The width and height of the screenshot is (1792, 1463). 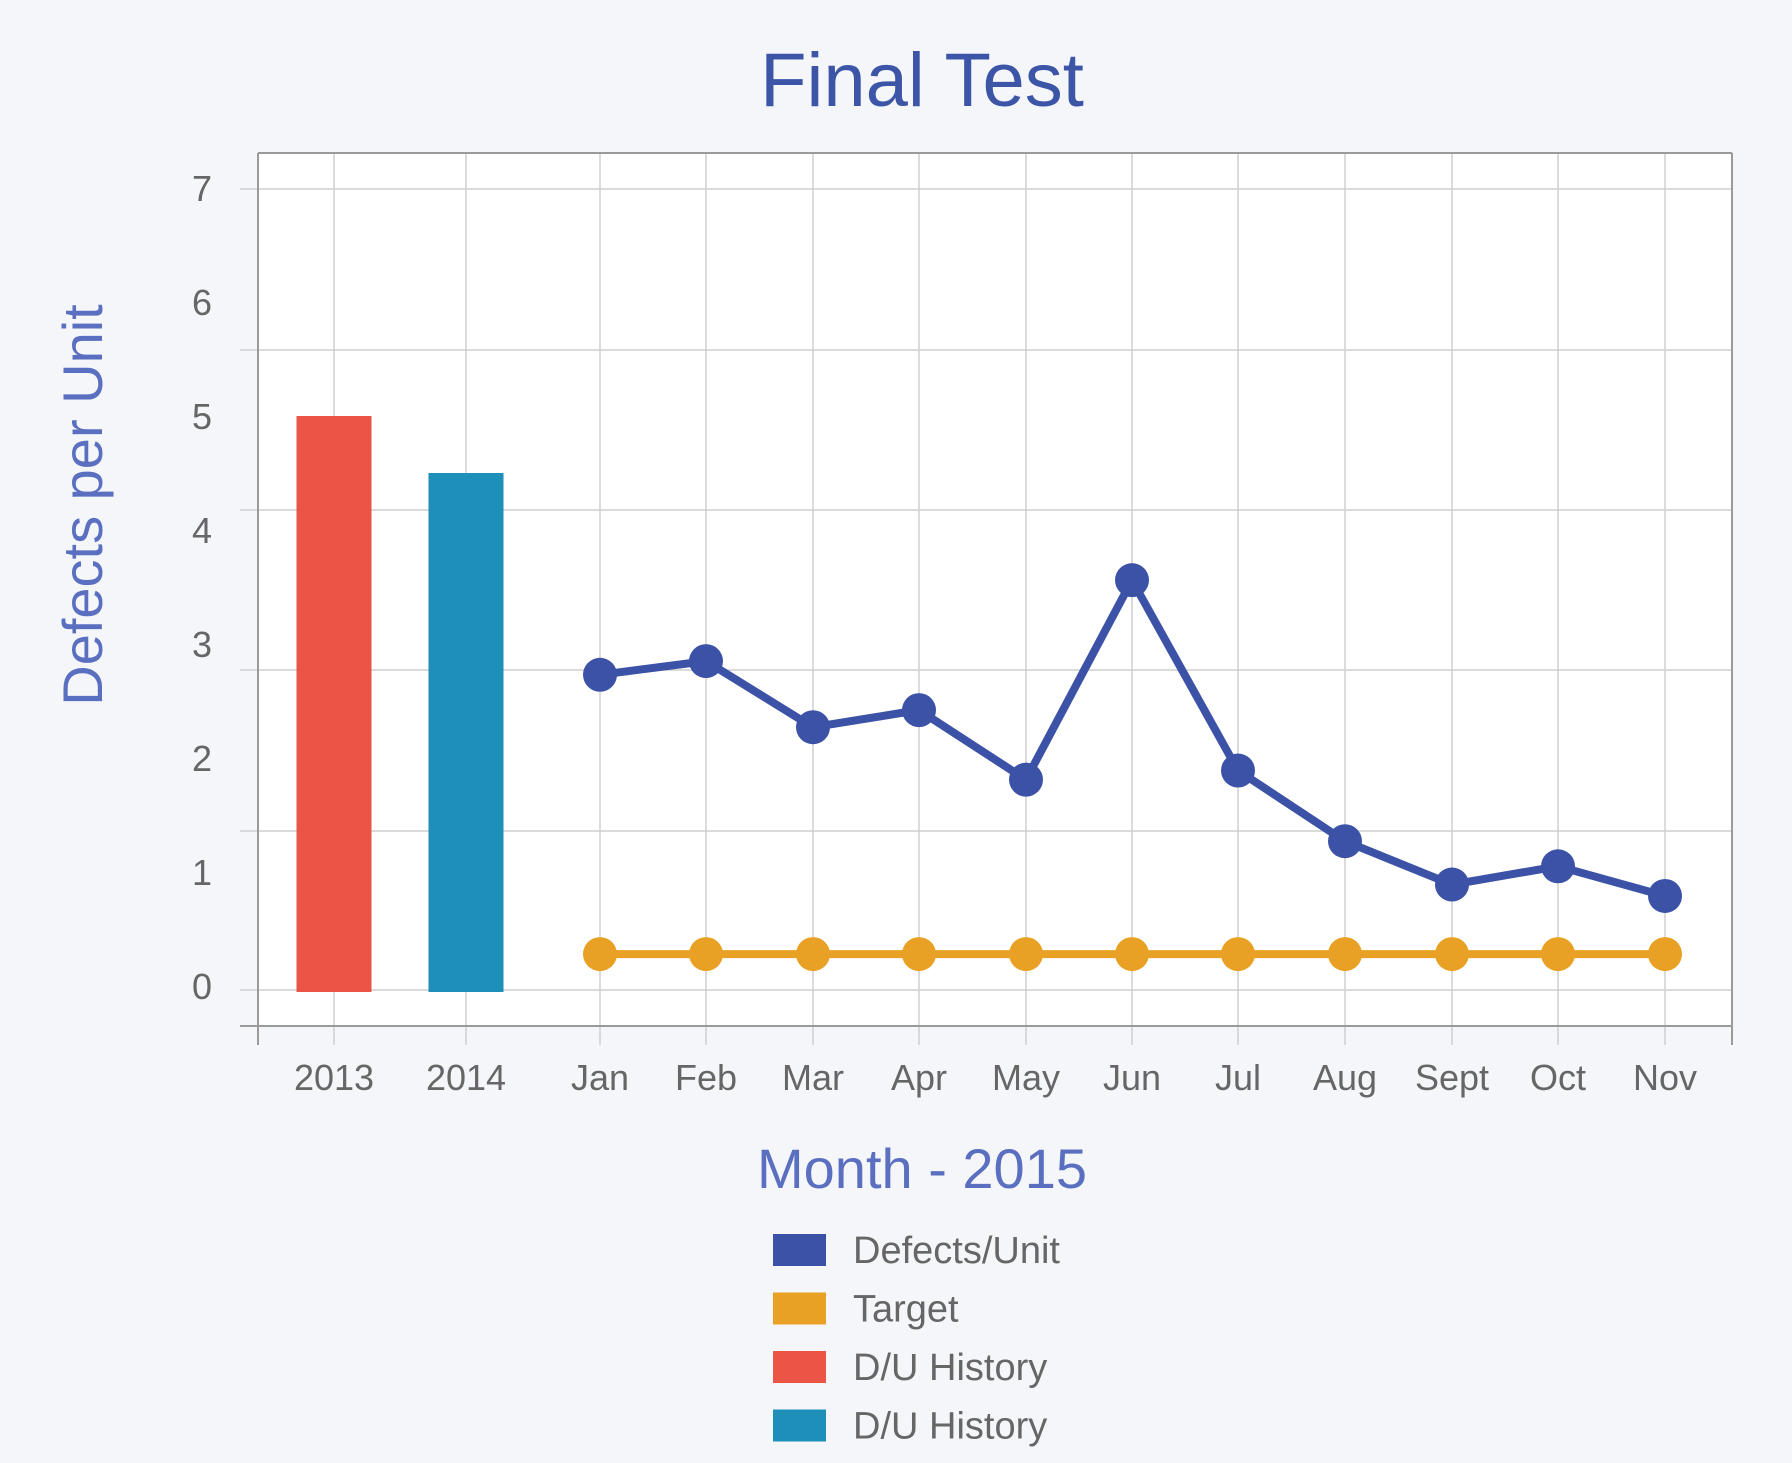 I want to click on point-defects-unit-sept, so click(x=1452, y=884).